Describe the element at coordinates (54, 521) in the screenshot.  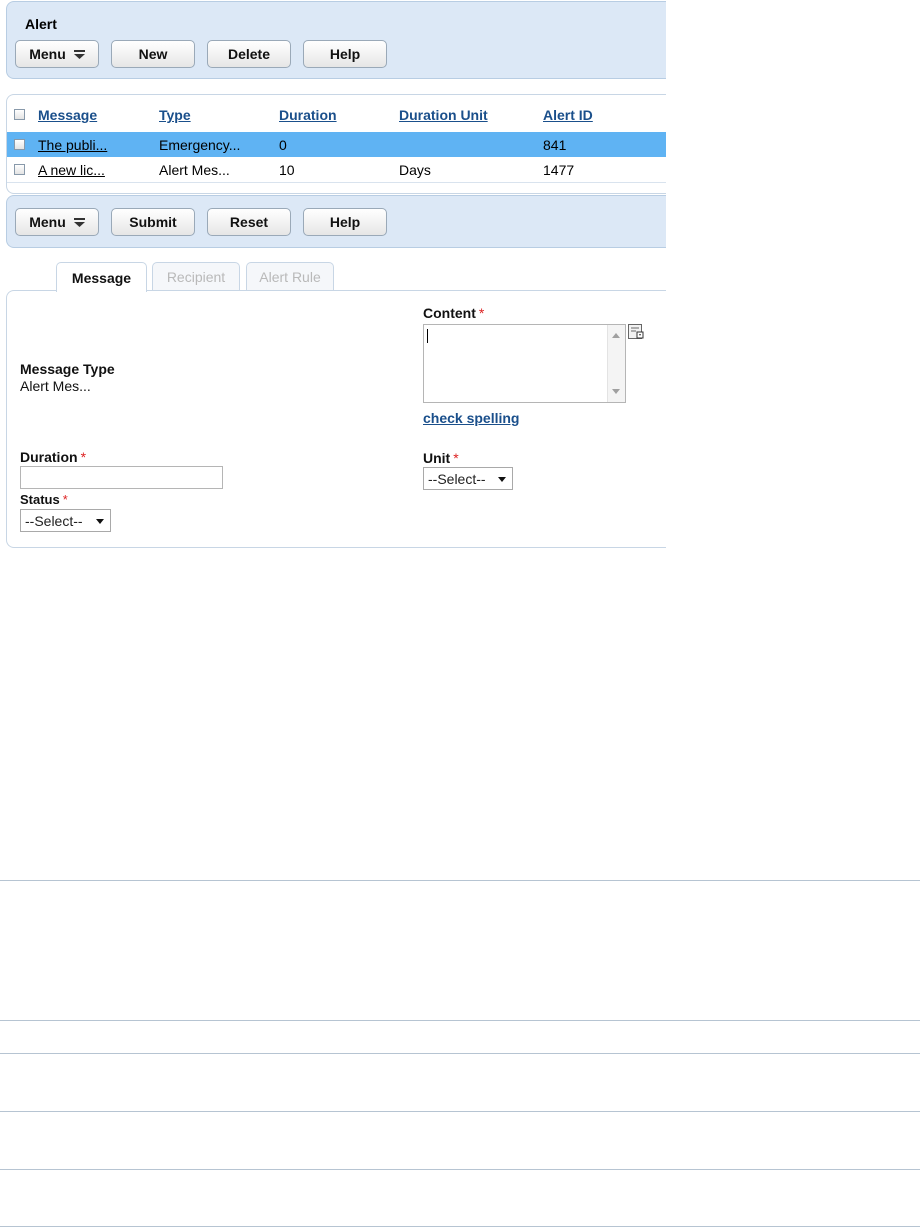
I see `status-select-value: --Select--` at that location.